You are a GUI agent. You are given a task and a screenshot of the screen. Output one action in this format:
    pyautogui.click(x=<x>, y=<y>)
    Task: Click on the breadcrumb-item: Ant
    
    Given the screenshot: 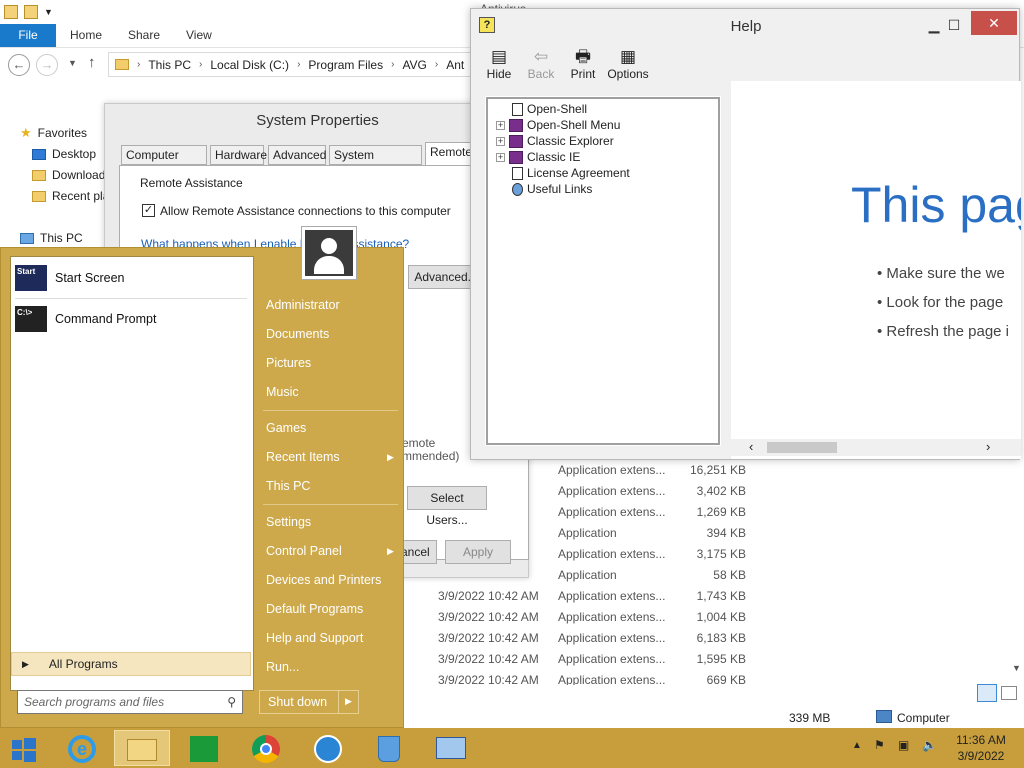 What is the action you would take?
    pyautogui.click(x=455, y=65)
    